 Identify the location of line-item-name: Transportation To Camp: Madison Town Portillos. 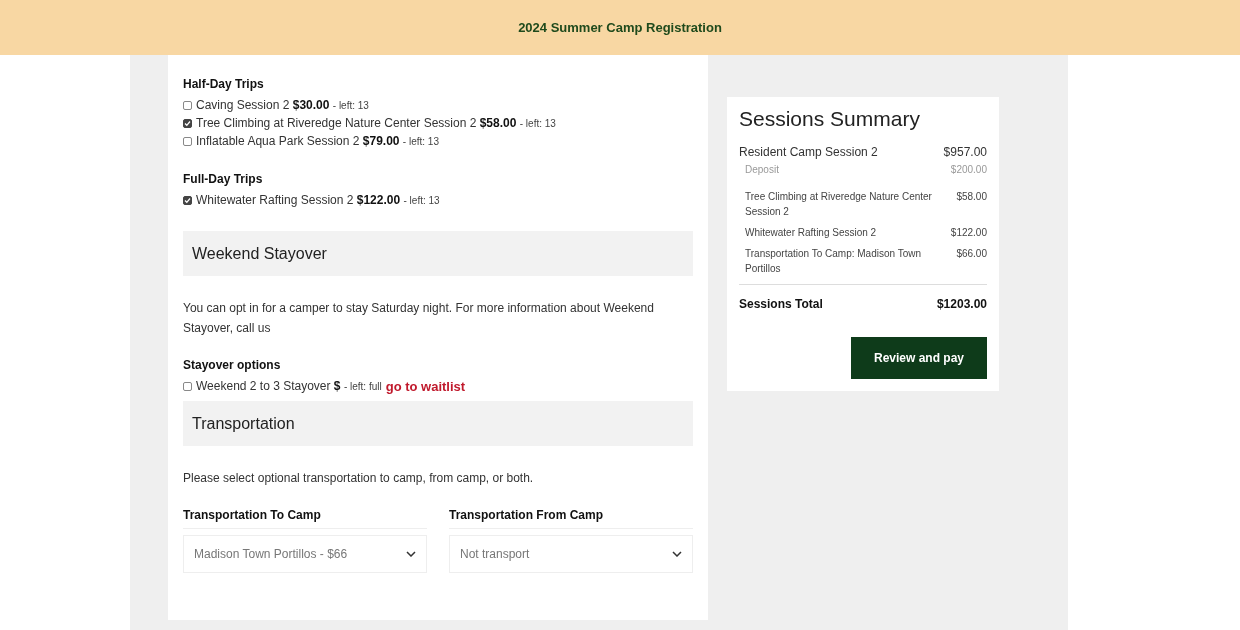
(833, 261).